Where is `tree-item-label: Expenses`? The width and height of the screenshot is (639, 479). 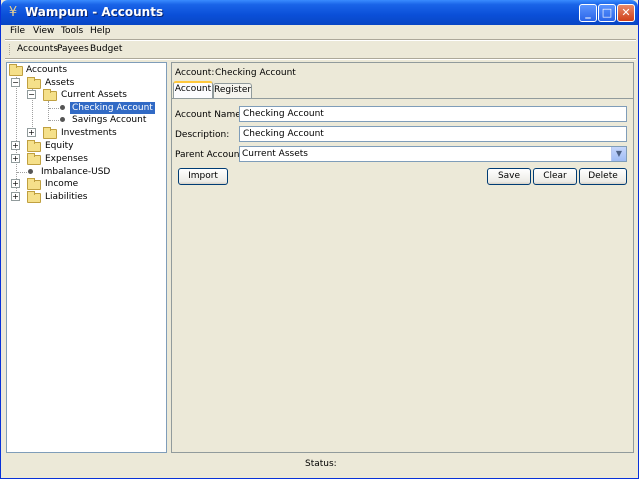
tree-item-label: Expenses is located at coordinates (66, 159).